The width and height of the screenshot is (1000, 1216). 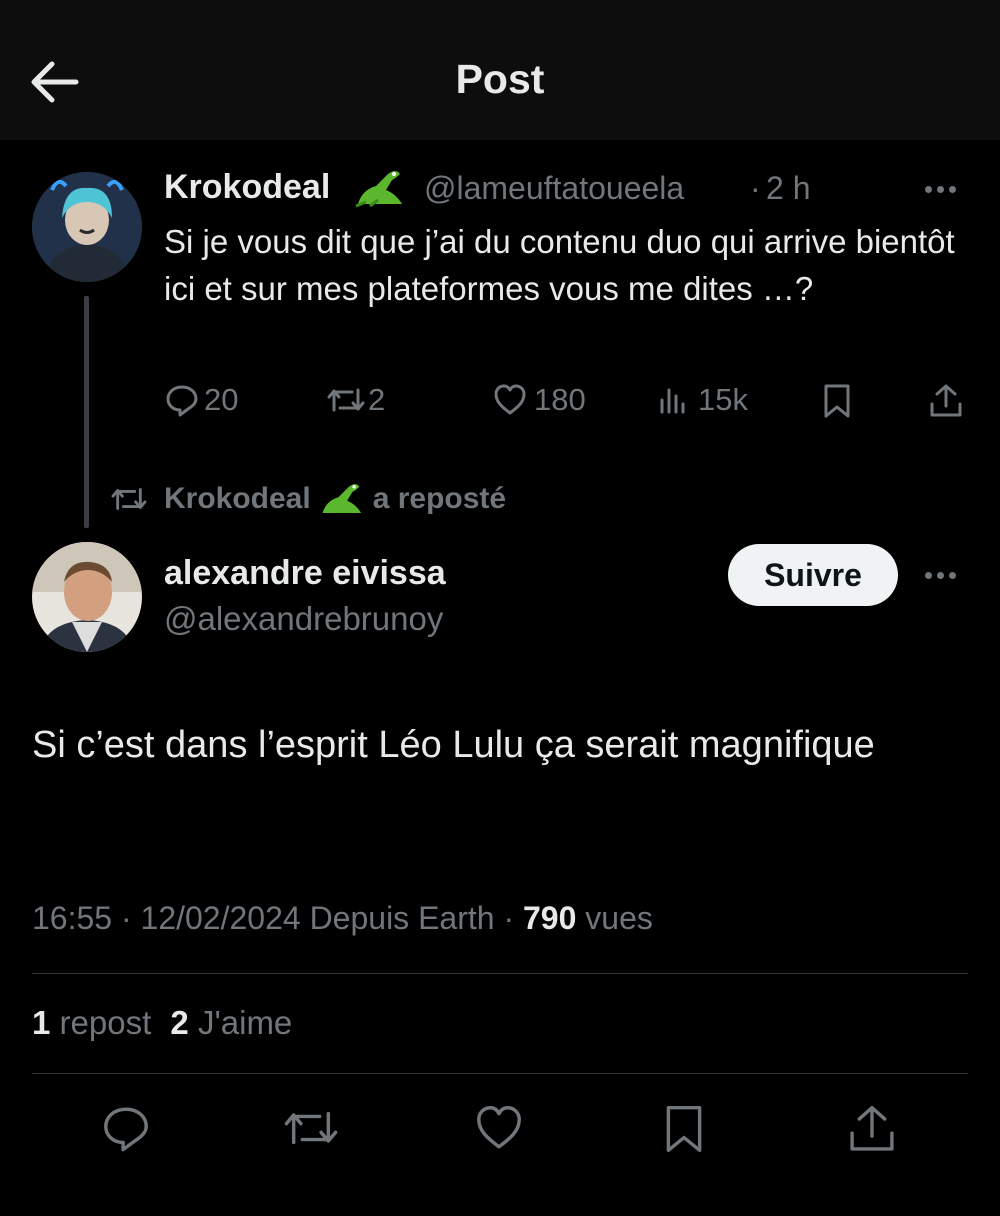 What do you see at coordinates (619, 918) in the screenshot?
I see `views-label: vues` at bounding box center [619, 918].